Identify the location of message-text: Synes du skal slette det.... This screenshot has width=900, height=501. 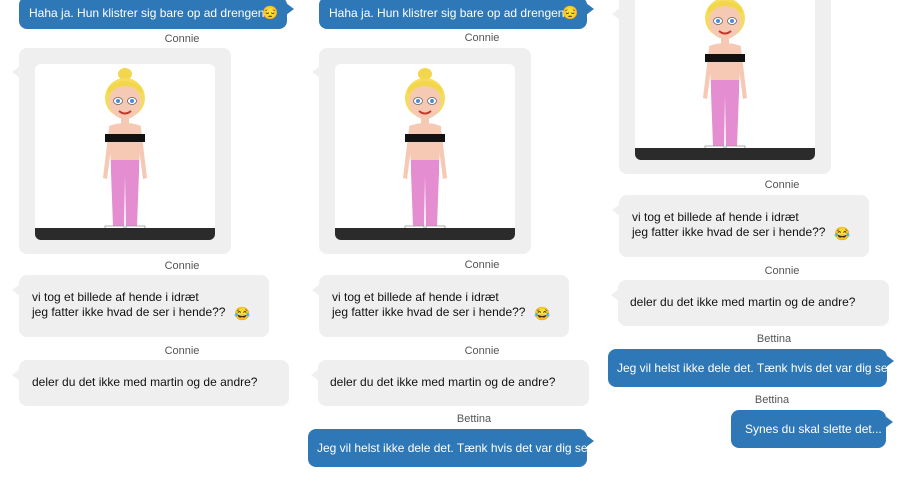
(813, 429).